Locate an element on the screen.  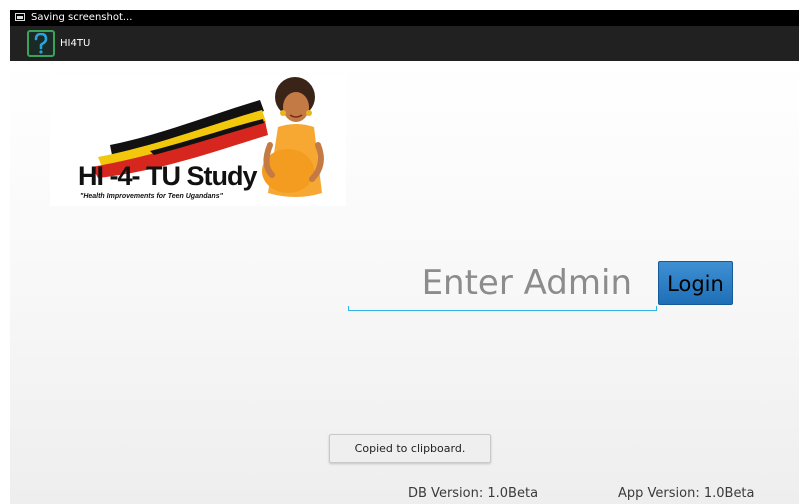
action-bar: HI4TU is located at coordinates (404, 43).